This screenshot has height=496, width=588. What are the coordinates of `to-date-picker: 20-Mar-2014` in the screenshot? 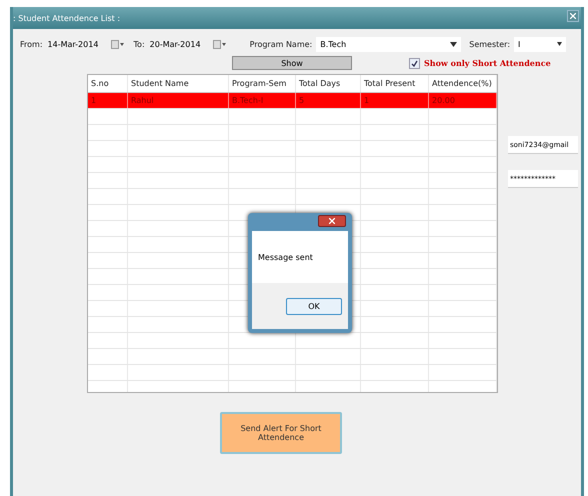 It's located at (188, 44).